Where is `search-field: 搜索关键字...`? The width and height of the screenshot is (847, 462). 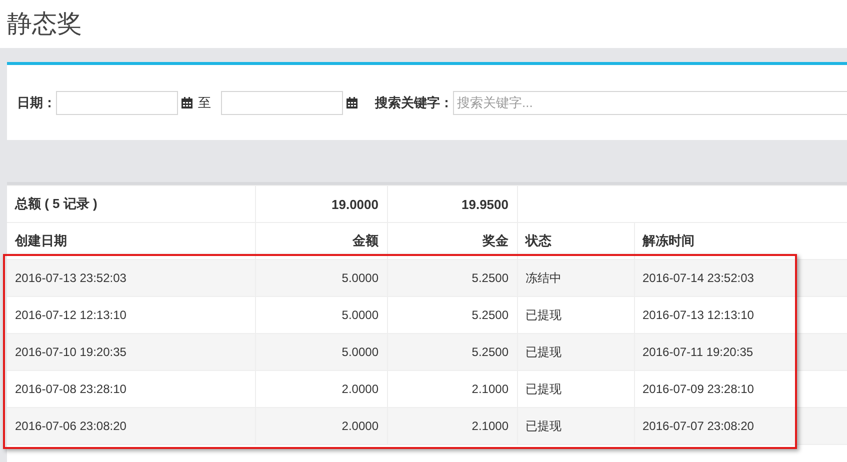
search-field: 搜索关键字... is located at coordinates (650, 102).